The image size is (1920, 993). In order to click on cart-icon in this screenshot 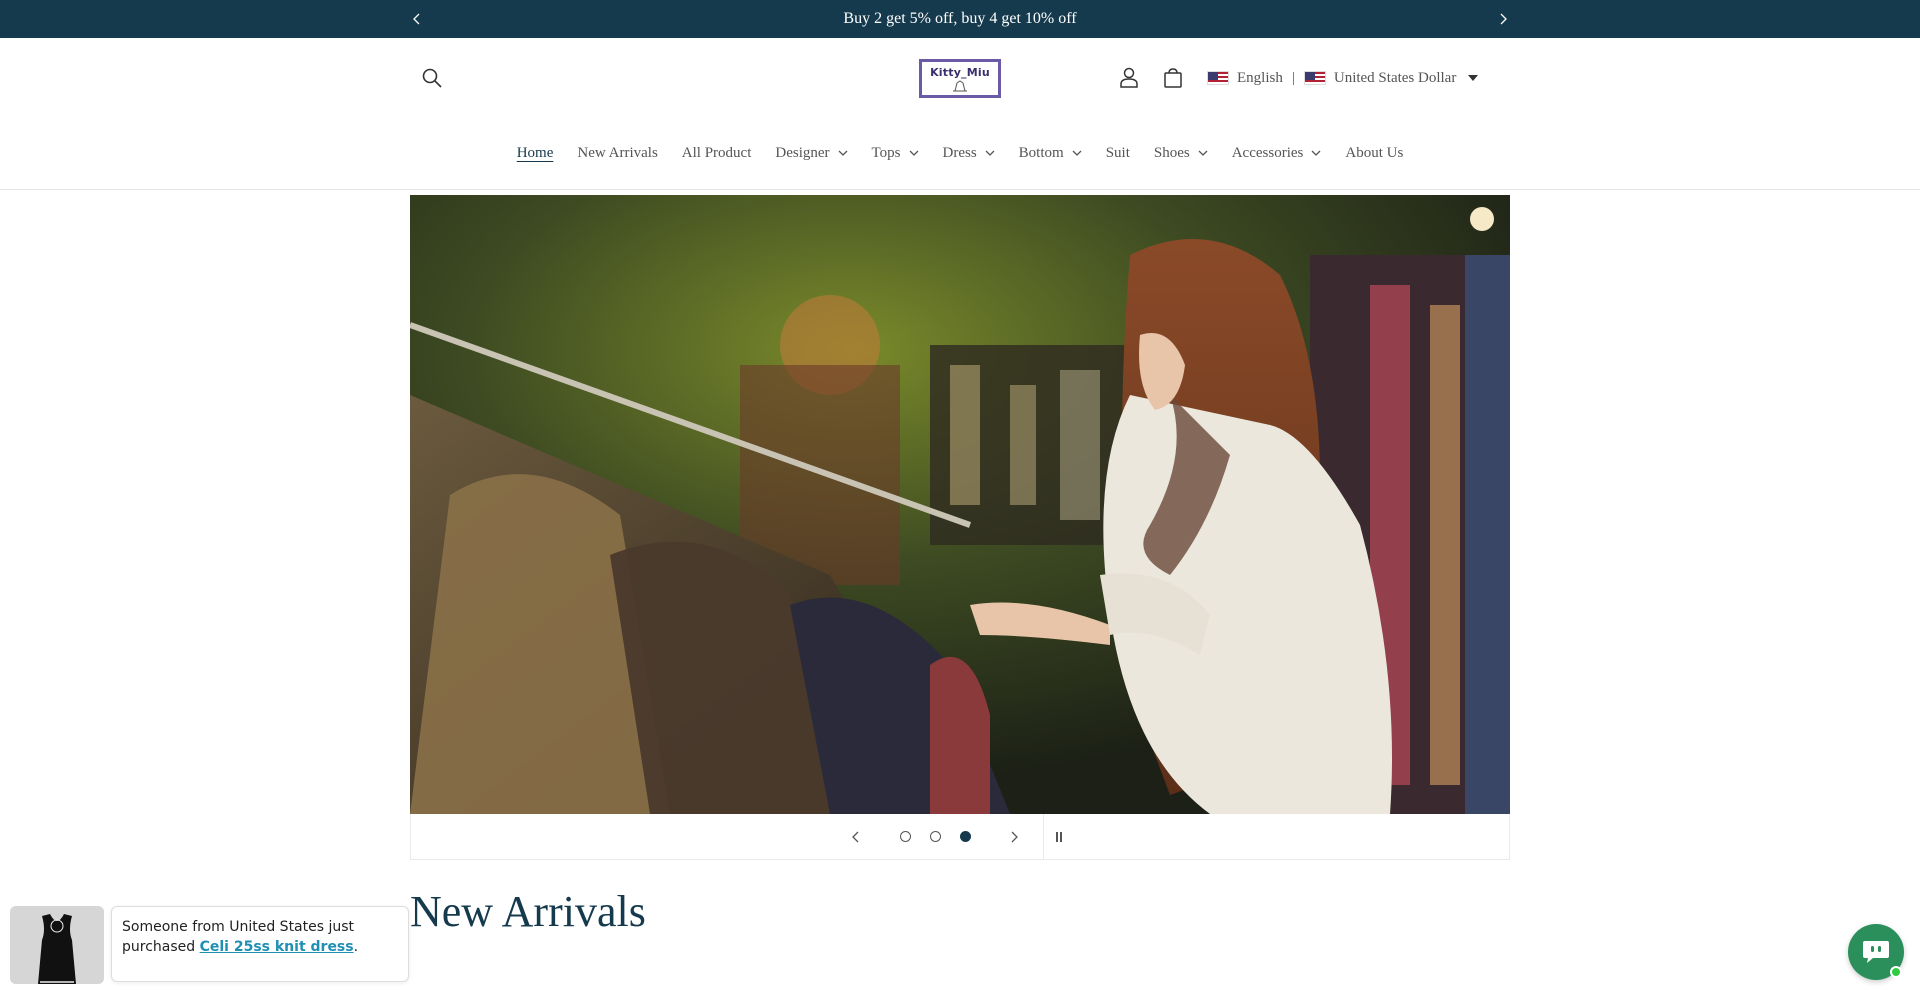, I will do `click(1173, 78)`.